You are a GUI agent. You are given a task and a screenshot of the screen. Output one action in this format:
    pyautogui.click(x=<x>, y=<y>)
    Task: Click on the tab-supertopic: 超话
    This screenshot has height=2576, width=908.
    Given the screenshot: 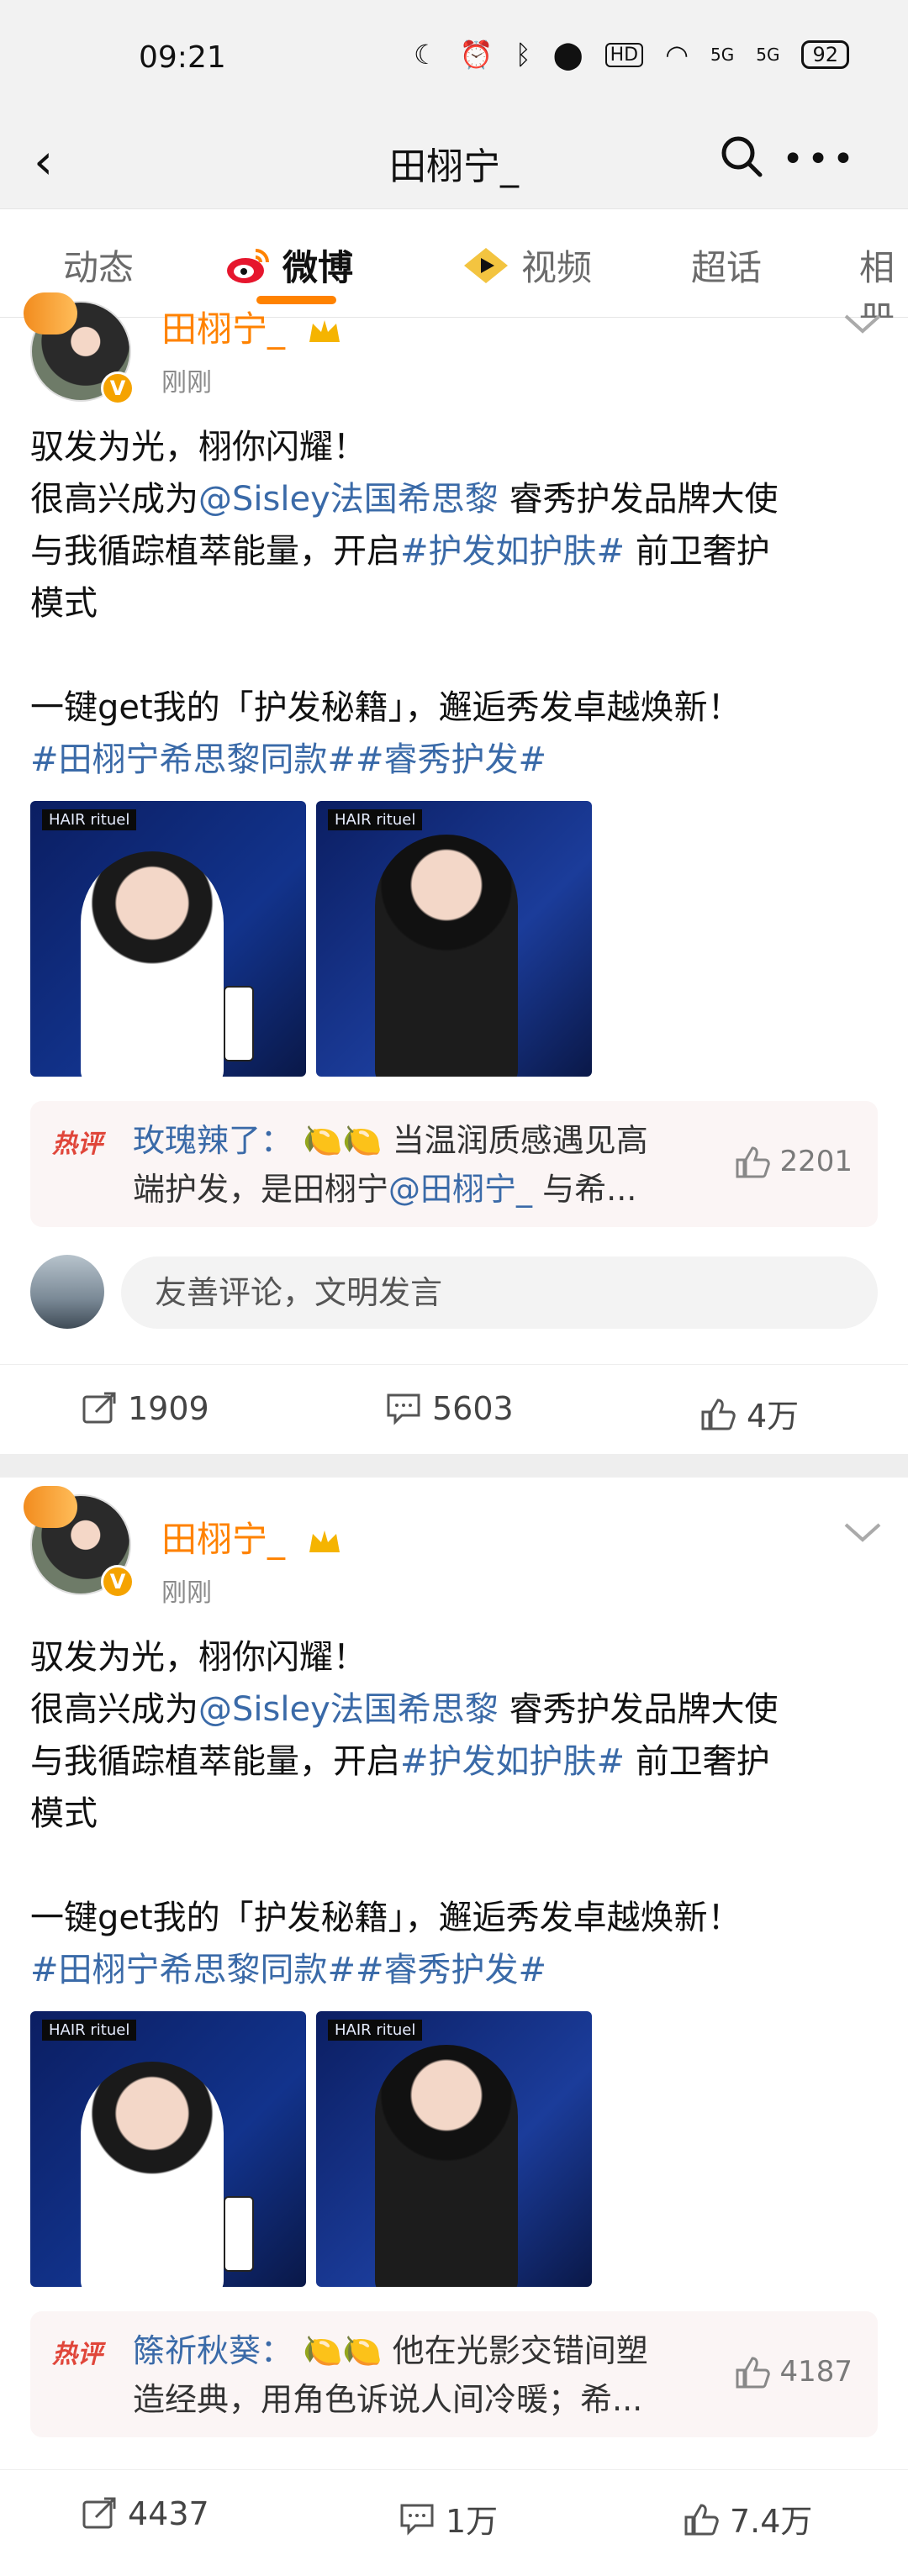 What is the action you would take?
    pyautogui.click(x=726, y=265)
    